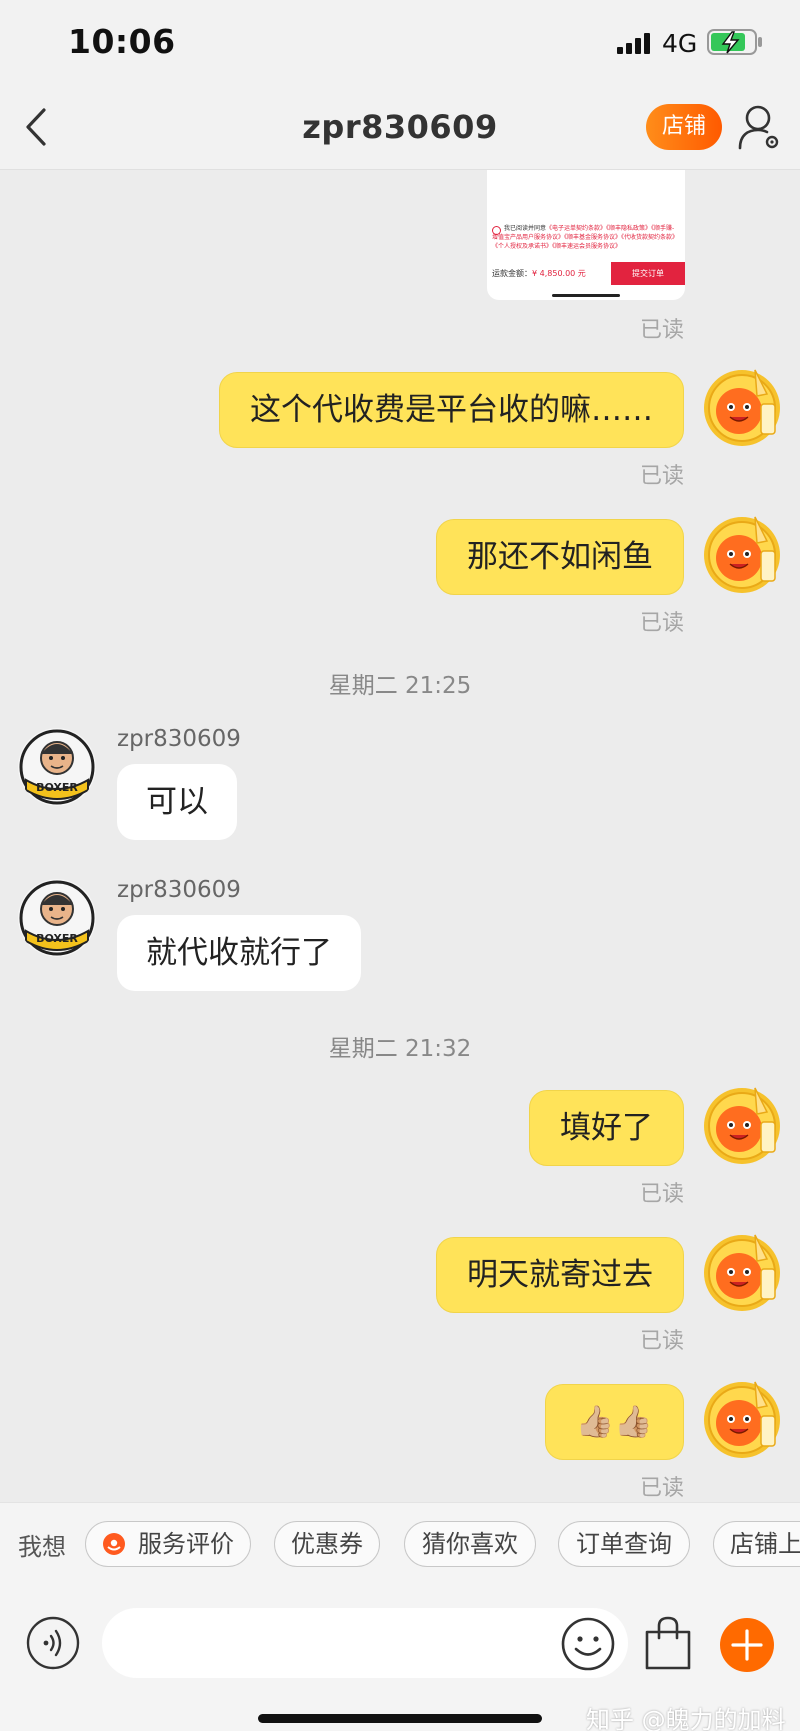 The image size is (800, 1731). Describe the element at coordinates (400, 1544) in the screenshot. I see `quick-actions-bar: 我想 服务评价 优惠券 猜你喜欢 订单查询 店铺上新` at that location.